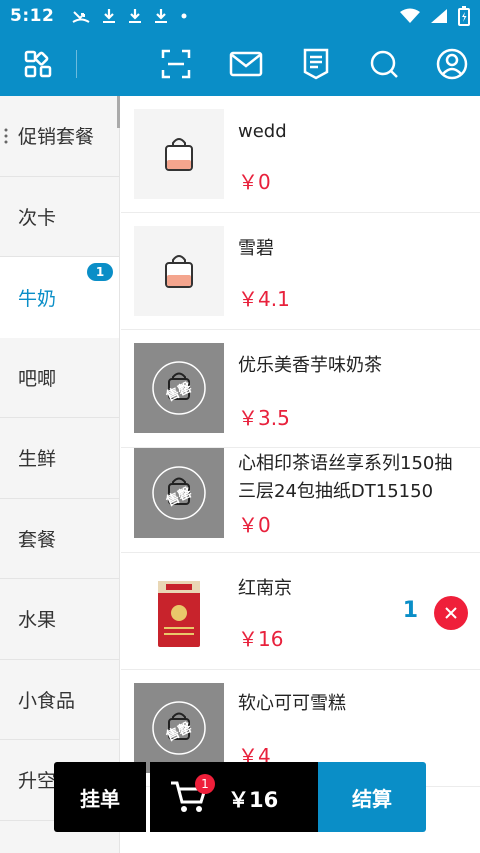 This screenshot has height=853, width=480. Describe the element at coordinates (384, 64) in the screenshot. I see `search-icon` at that location.